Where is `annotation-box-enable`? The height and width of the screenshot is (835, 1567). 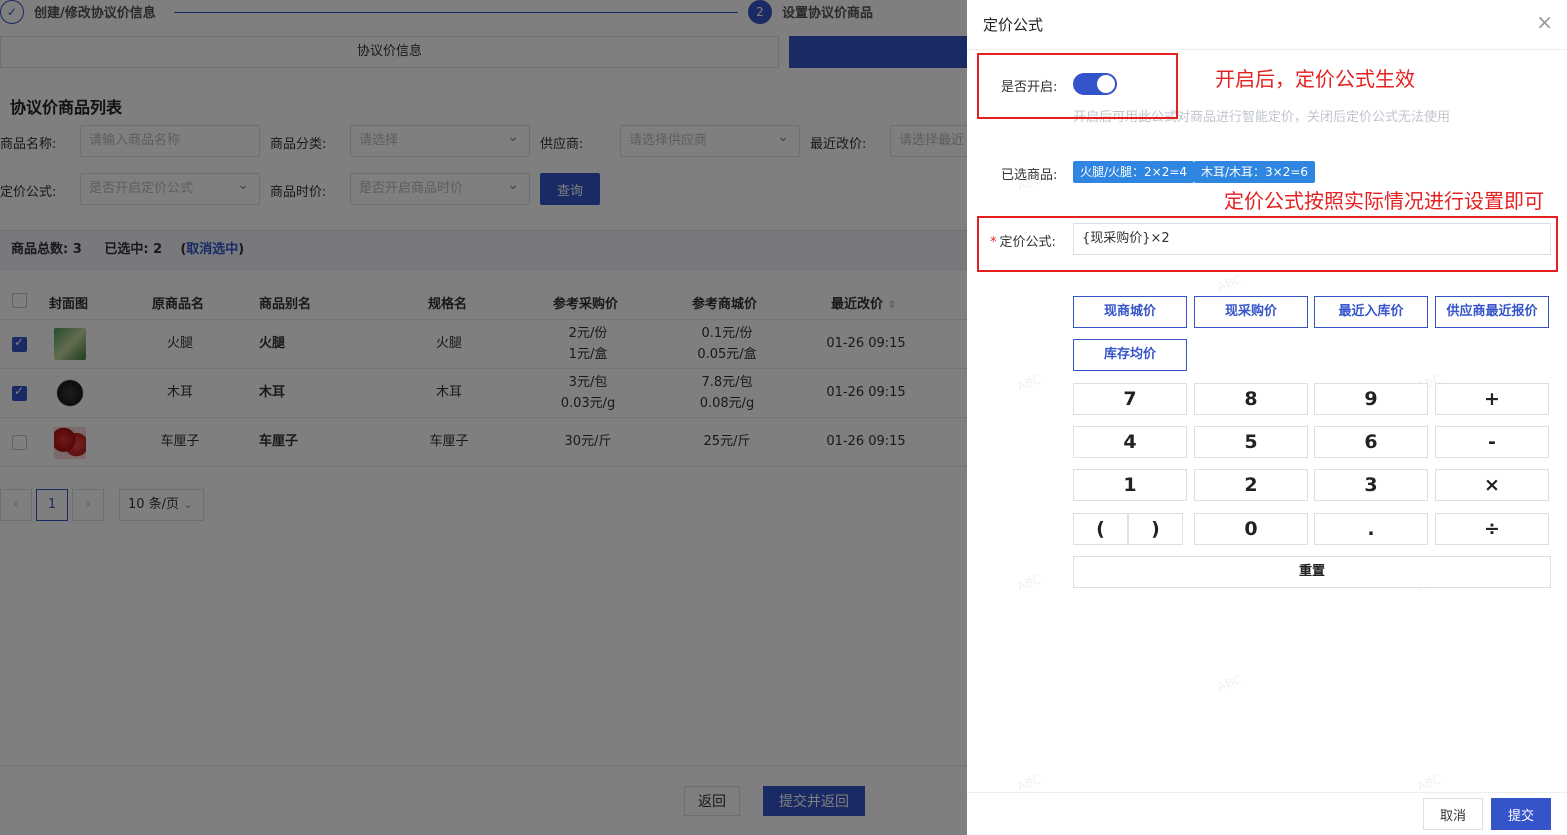
annotation-box-enable is located at coordinates (1077, 86).